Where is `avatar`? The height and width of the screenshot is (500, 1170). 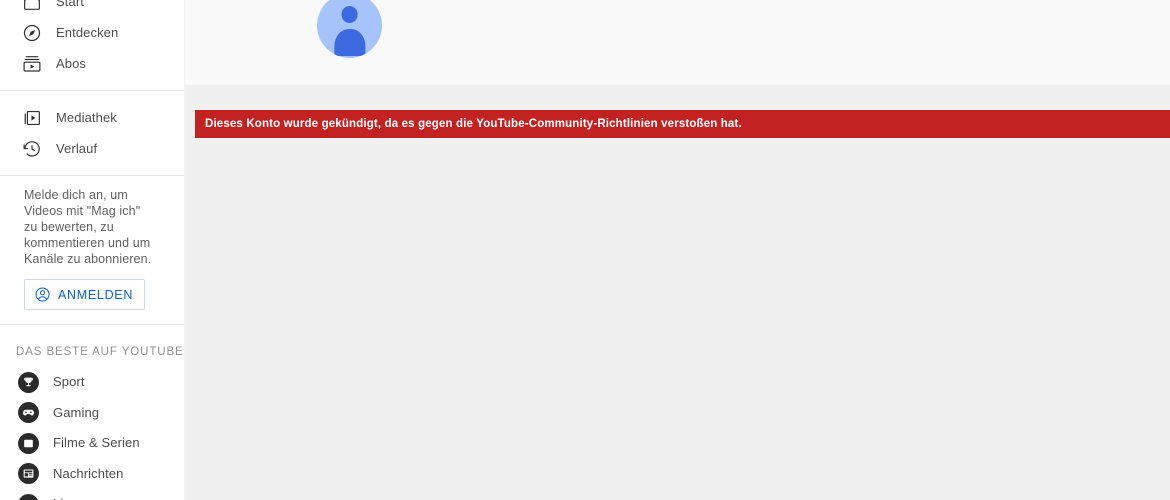 avatar is located at coordinates (349, 29).